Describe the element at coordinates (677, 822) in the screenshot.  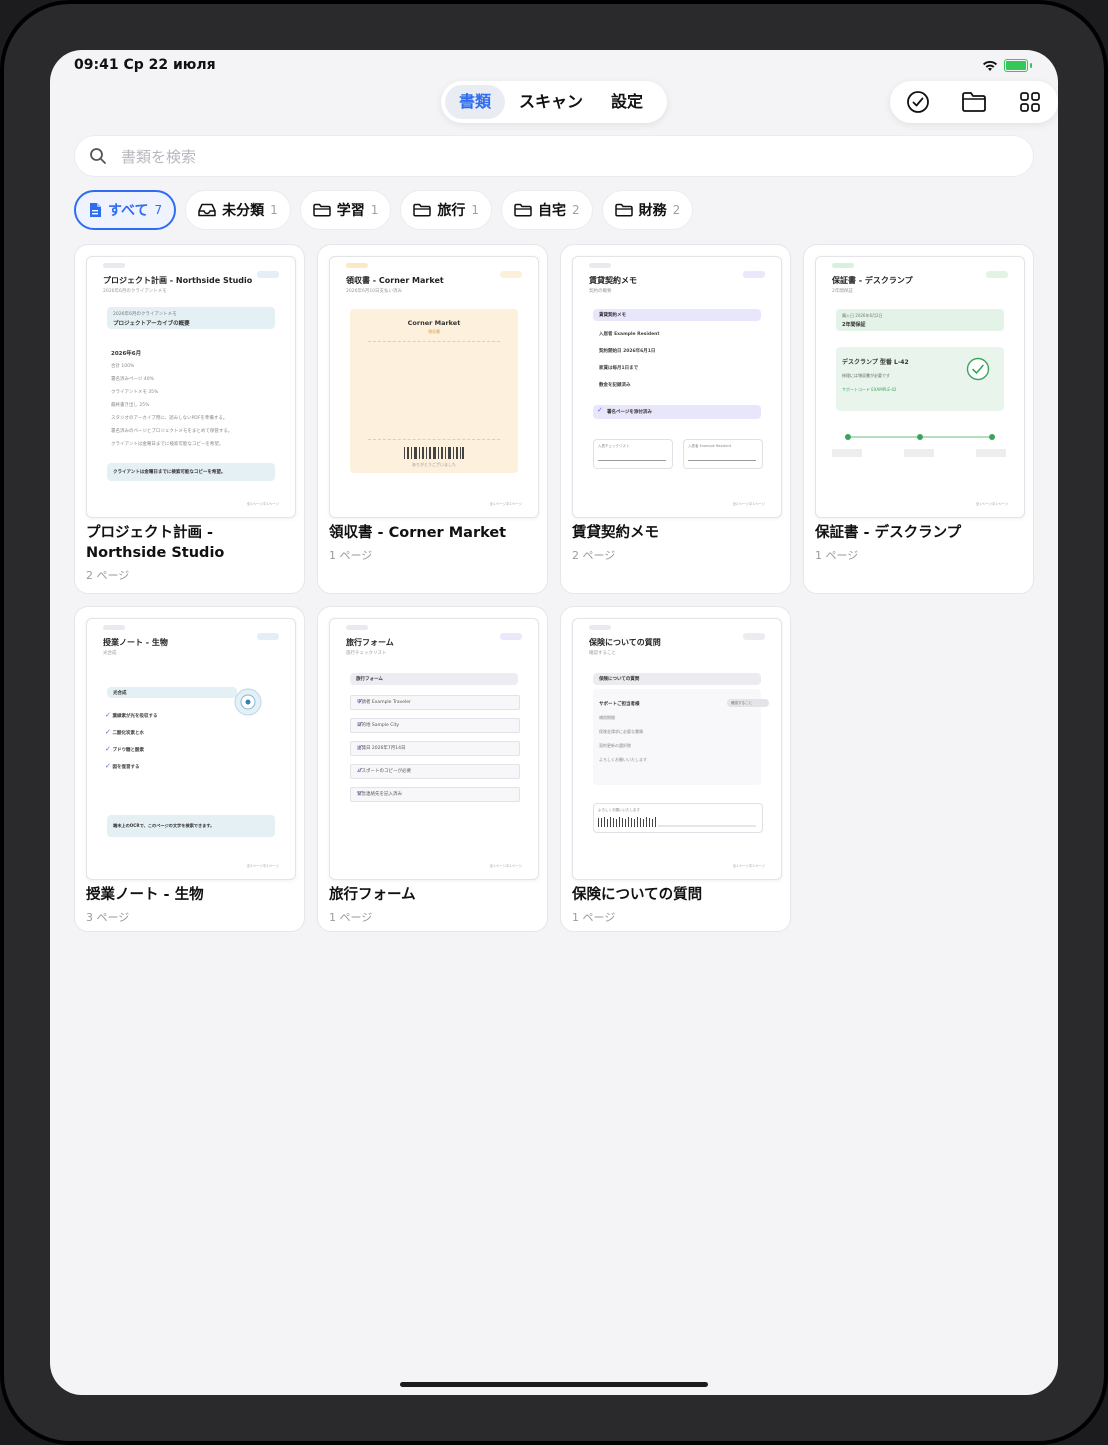
I see `signature-scribble` at that location.